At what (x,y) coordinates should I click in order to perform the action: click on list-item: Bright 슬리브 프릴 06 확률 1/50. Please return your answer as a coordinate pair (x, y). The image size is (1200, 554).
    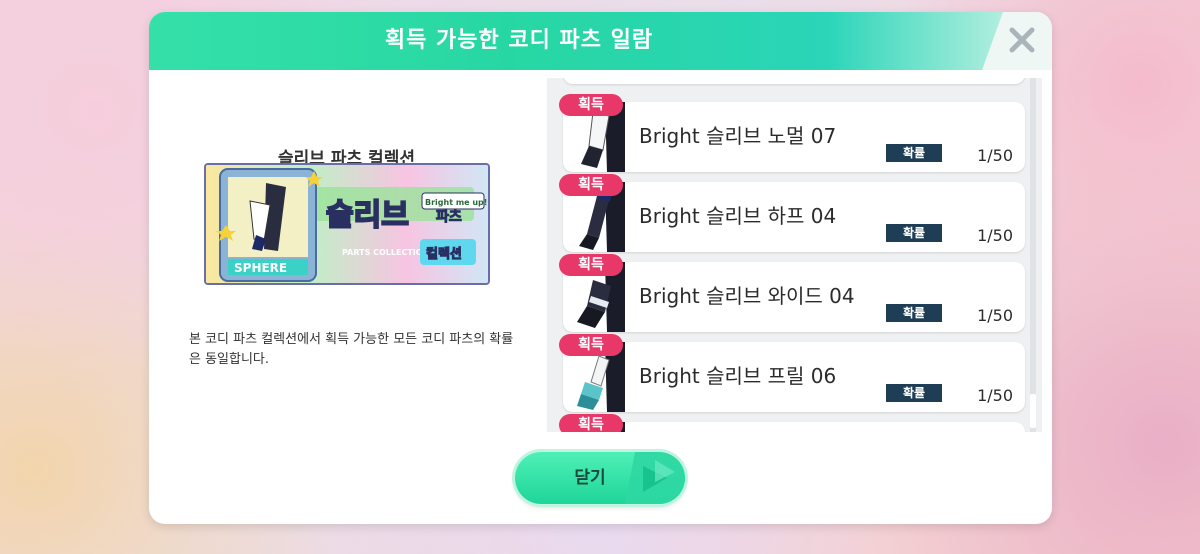
    Looking at the image, I should click on (794, 377).